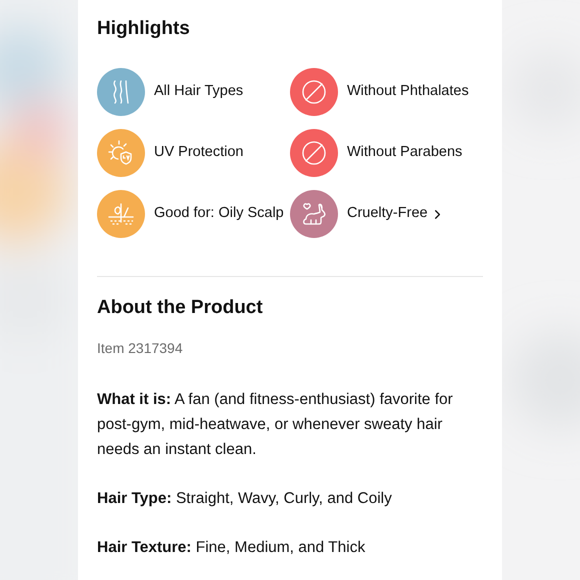  Describe the element at coordinates (121, 92) in the screenshot. I see `hair-strands-icon` at that location.